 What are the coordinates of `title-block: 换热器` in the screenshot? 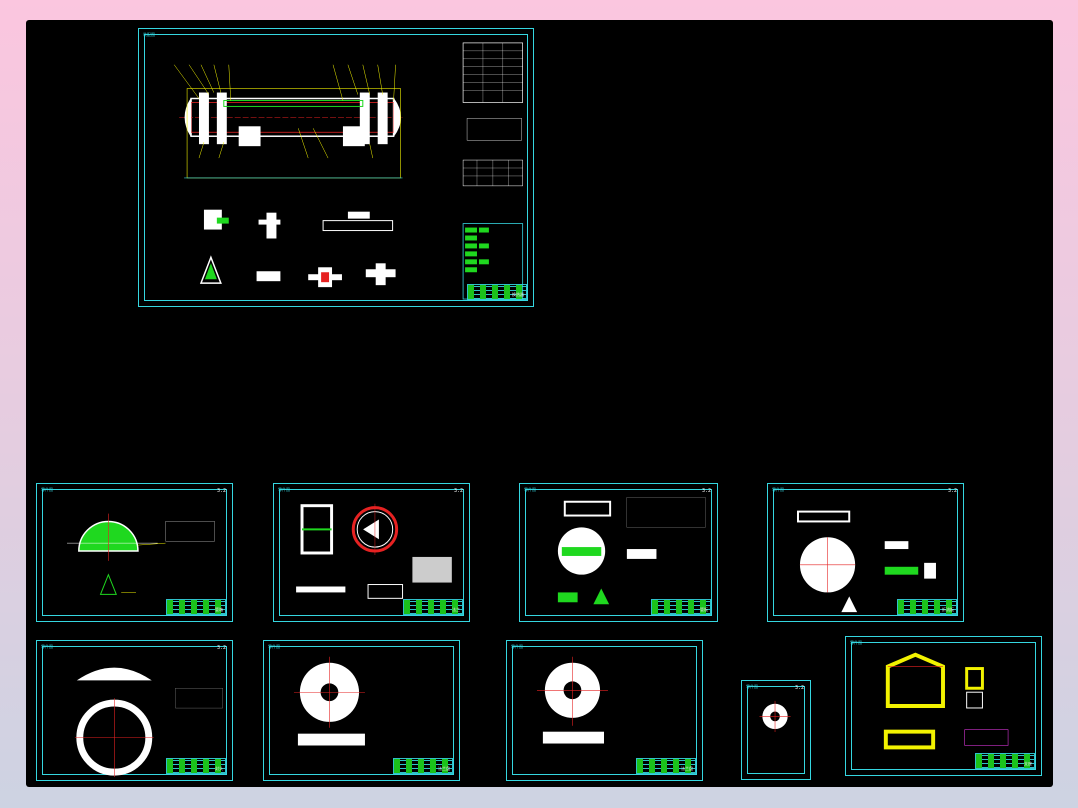 It's located at (497, 292).